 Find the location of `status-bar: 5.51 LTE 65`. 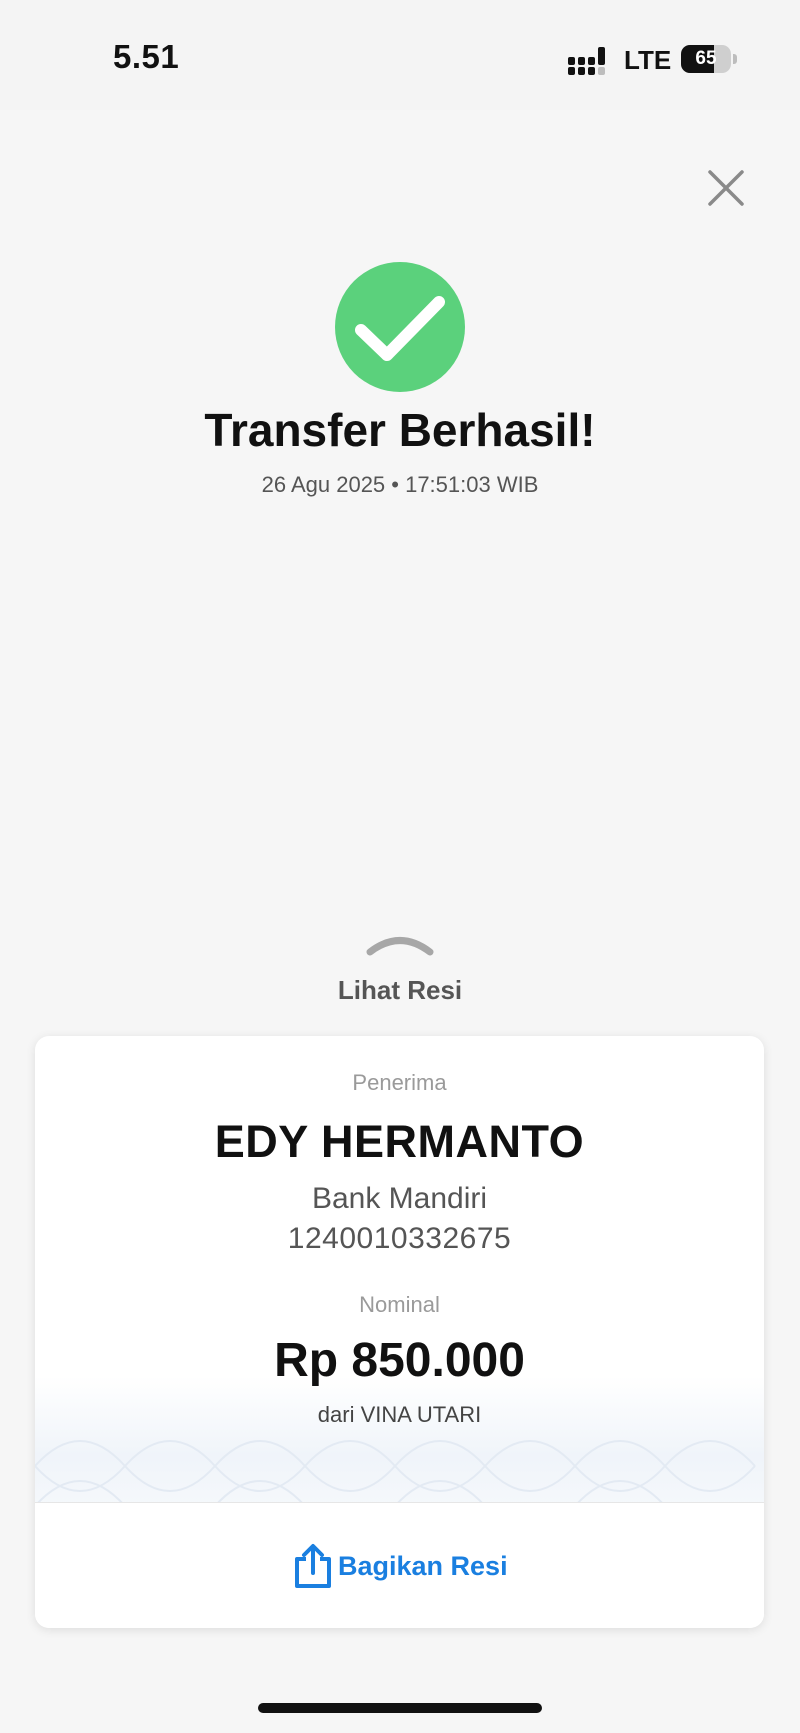

status-bar: 5.51 LTE 65 is located at coordinates (400, 55).